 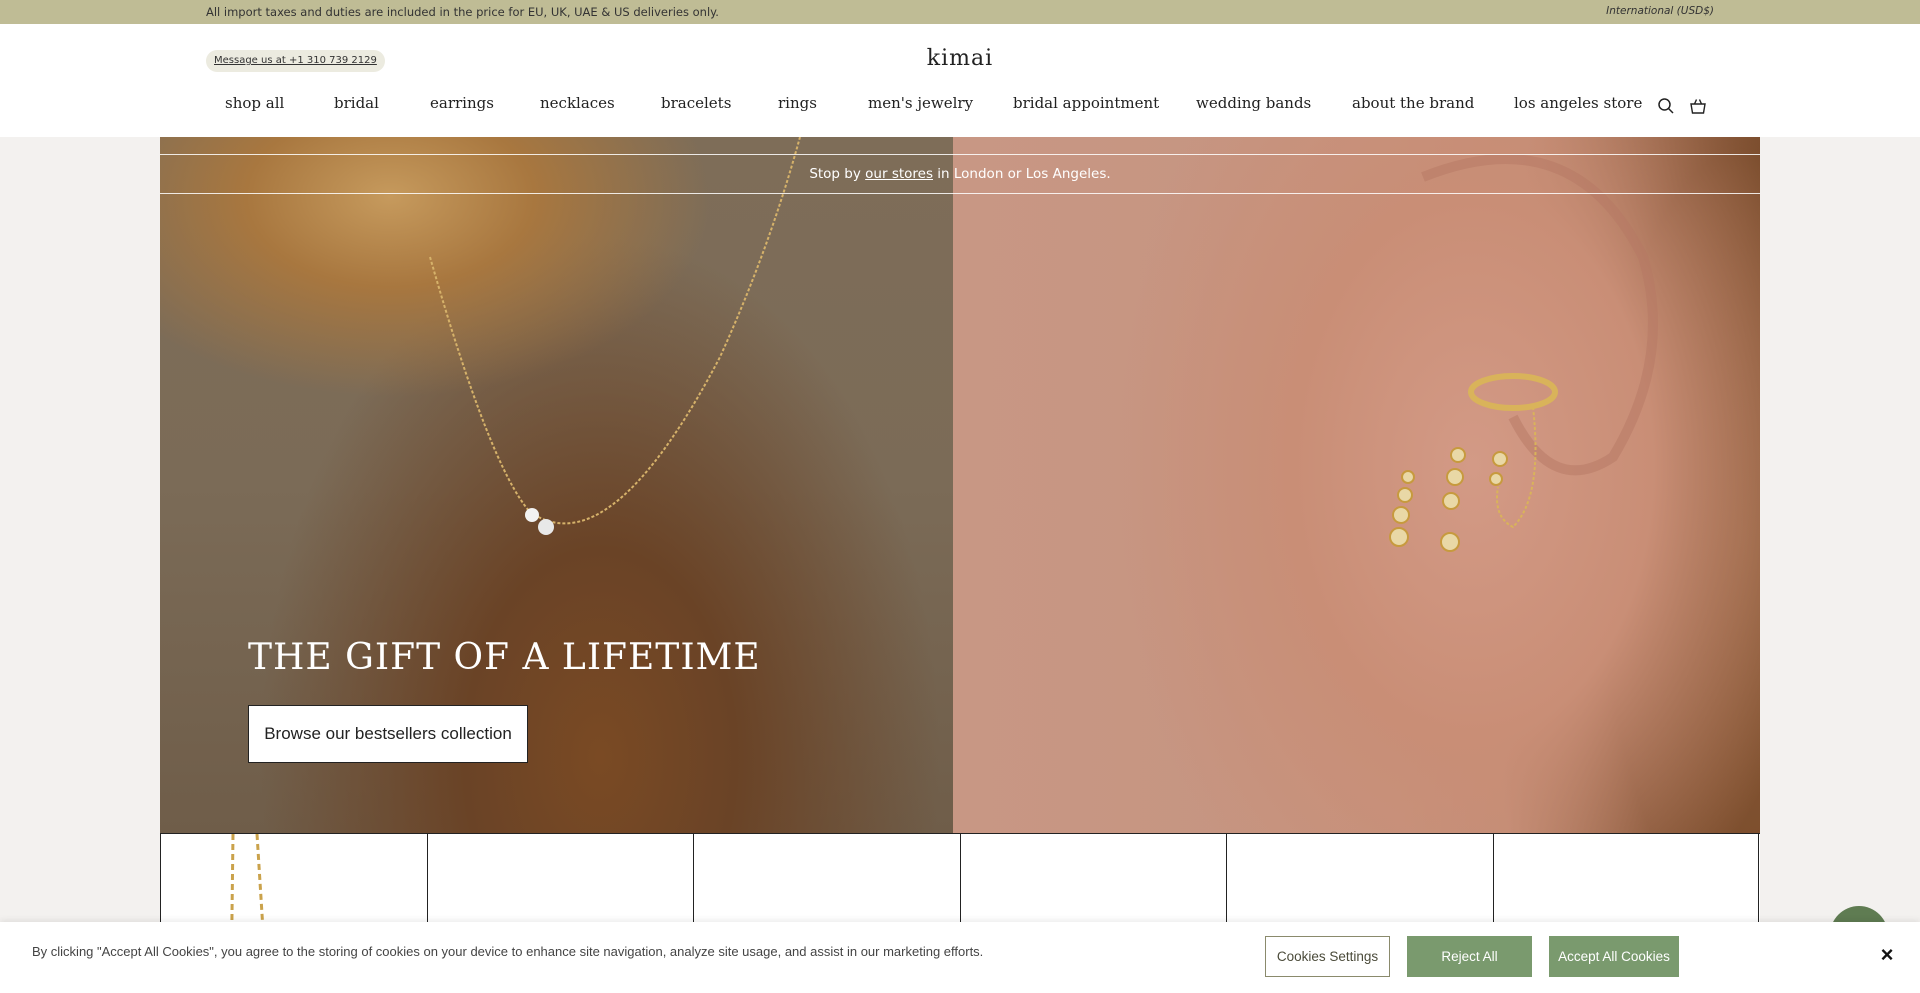 I want to click on nav-shop-all: shop all, so click(x=254, y=103).